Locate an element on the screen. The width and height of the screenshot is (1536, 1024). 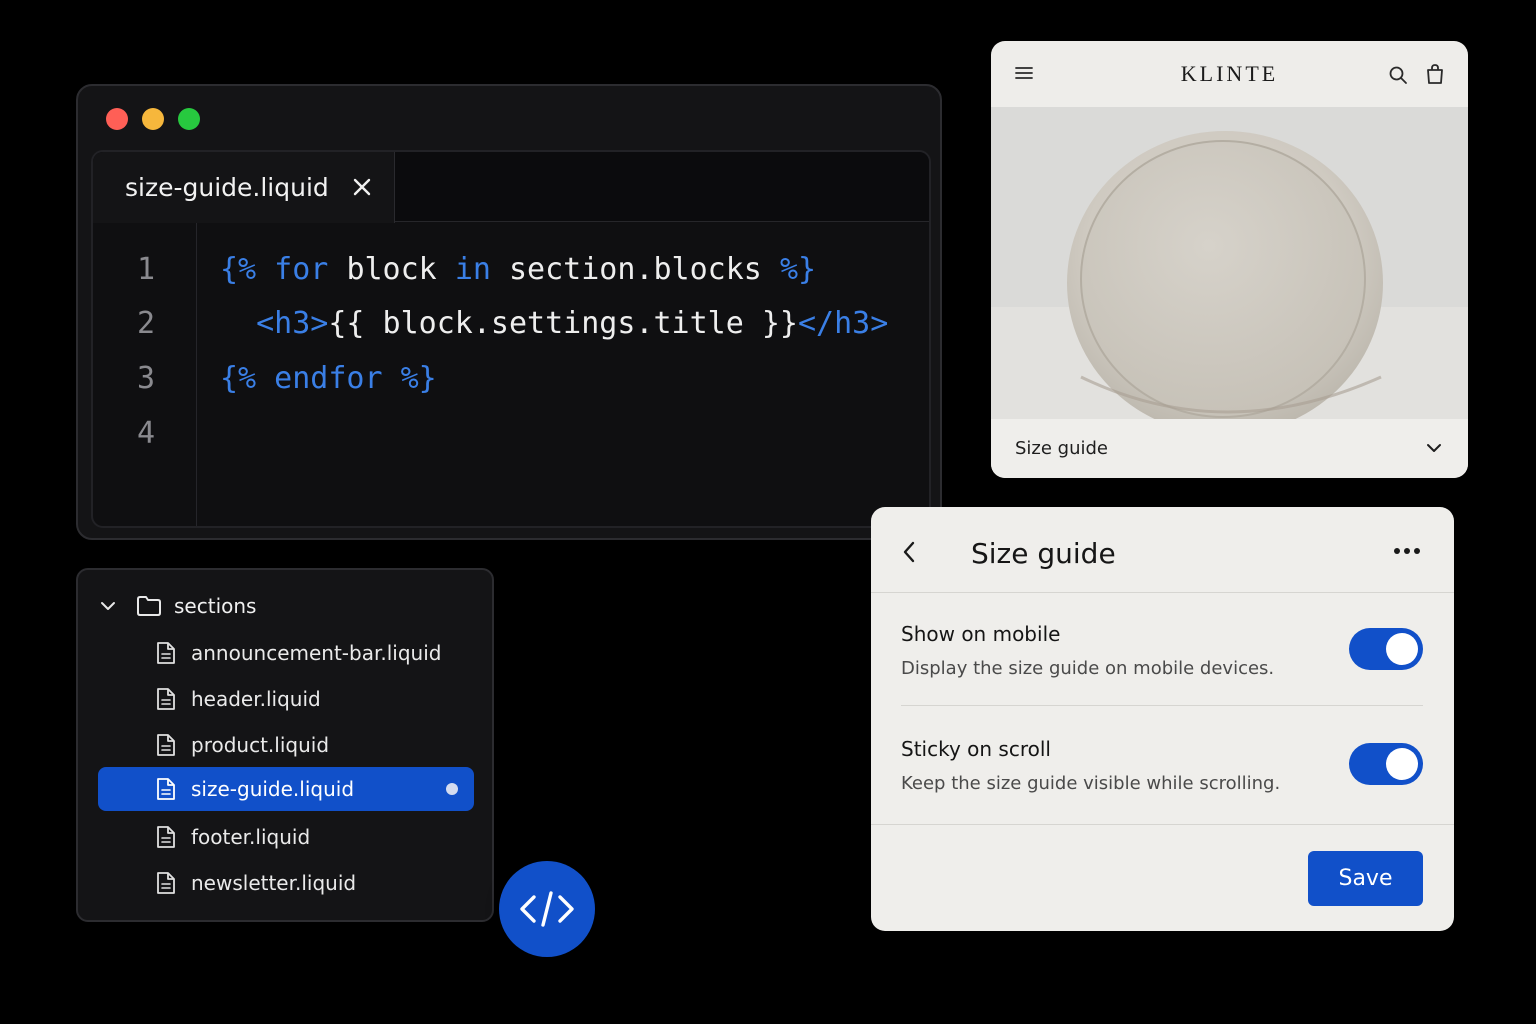
file-name: announcement-bar.liquid is located at coordinates (316, 653).